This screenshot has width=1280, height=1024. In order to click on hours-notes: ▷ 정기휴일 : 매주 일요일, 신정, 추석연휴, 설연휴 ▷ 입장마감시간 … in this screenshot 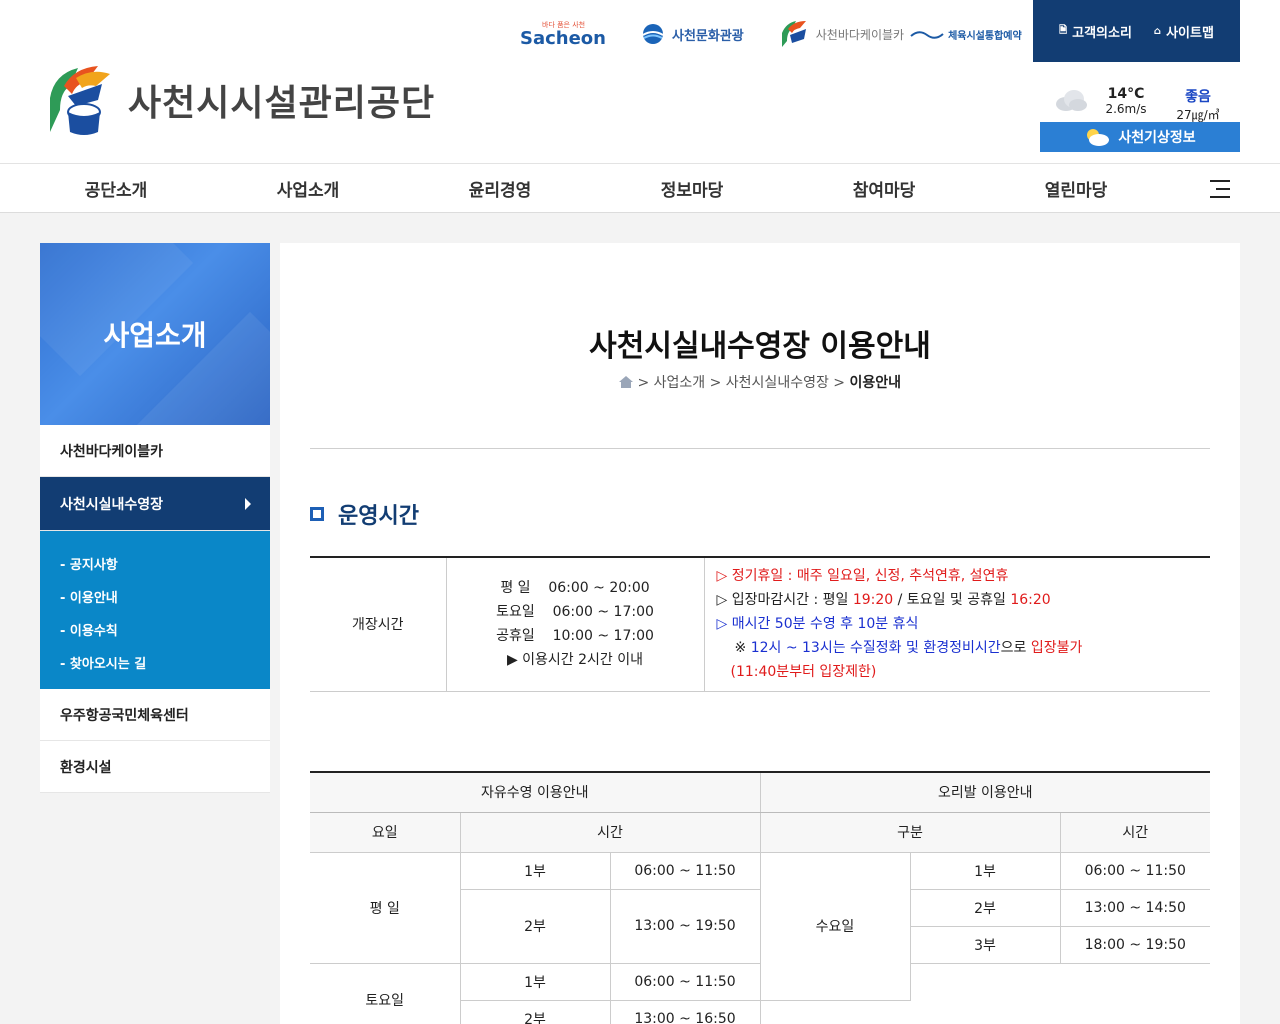, I will do `click(957, 624)`.